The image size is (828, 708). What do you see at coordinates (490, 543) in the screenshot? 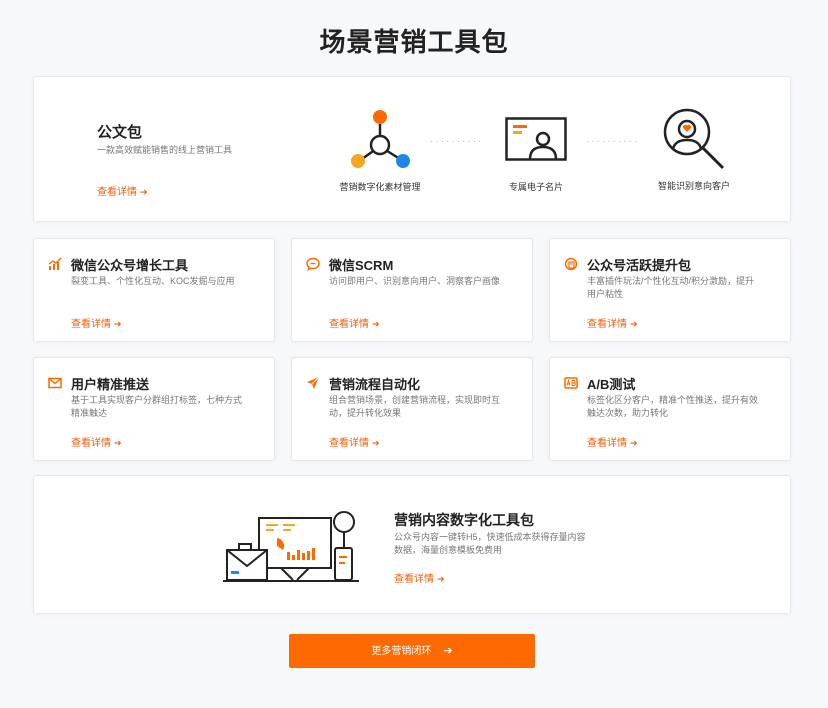
I see `card-desc: 公众号内容一键转H5，快速低成本获得存量内容数据，海量创意模板免费用` at bounding box center [490, 543].